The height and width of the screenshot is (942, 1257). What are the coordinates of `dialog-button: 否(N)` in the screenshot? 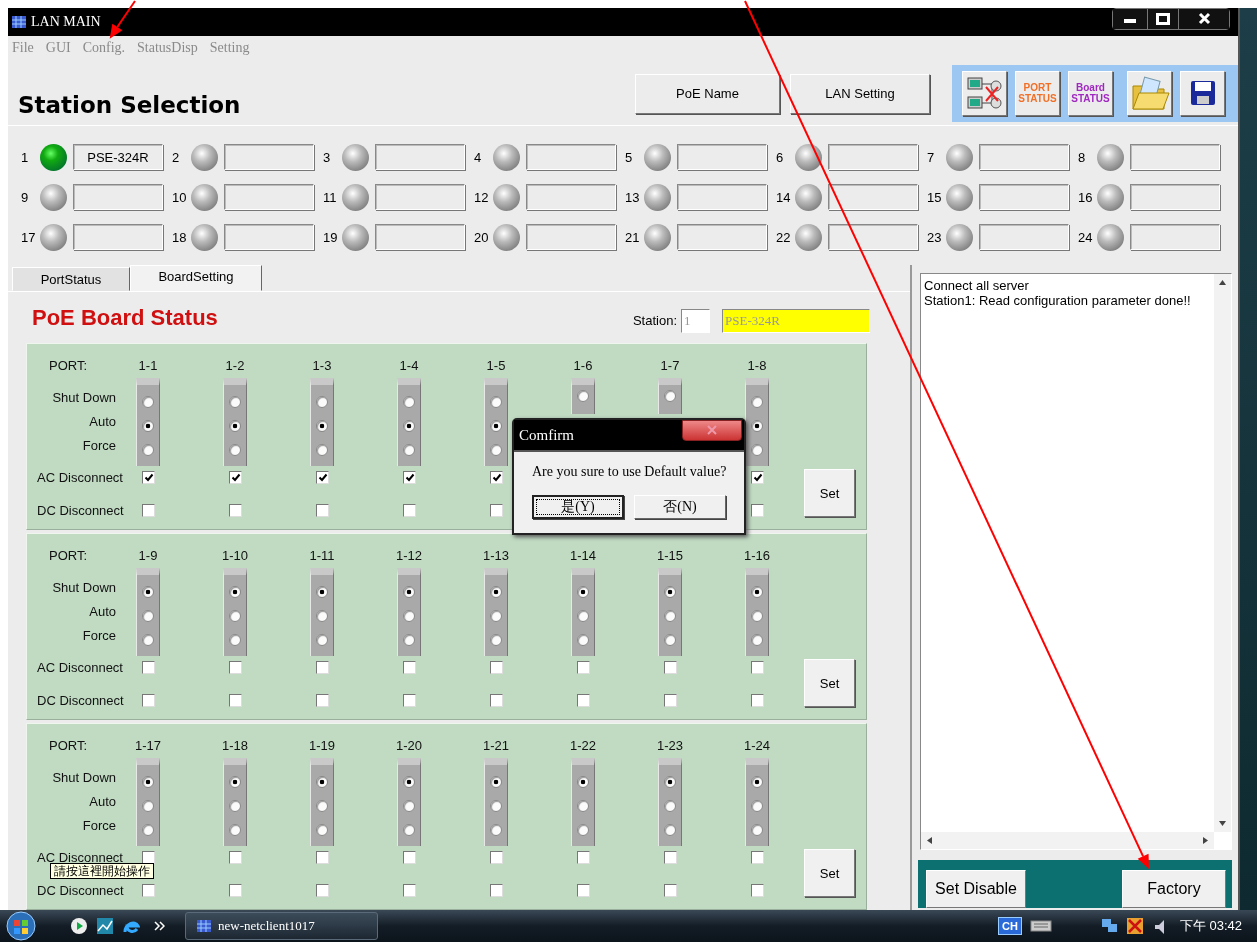 It's located at (680, 507).